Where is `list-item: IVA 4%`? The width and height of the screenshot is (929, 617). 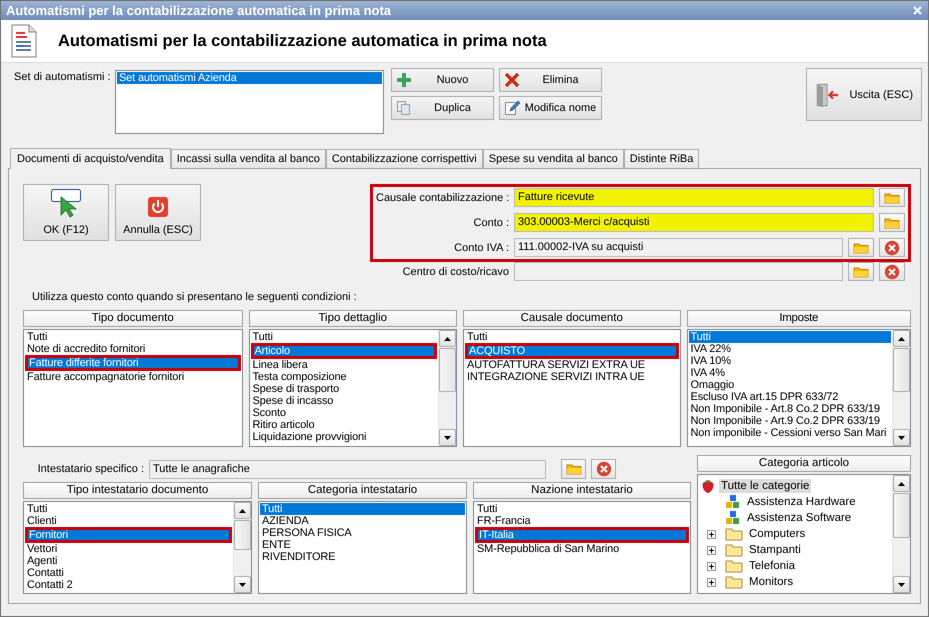 list-item: IVA 4% is located at coordinates (789, 373).